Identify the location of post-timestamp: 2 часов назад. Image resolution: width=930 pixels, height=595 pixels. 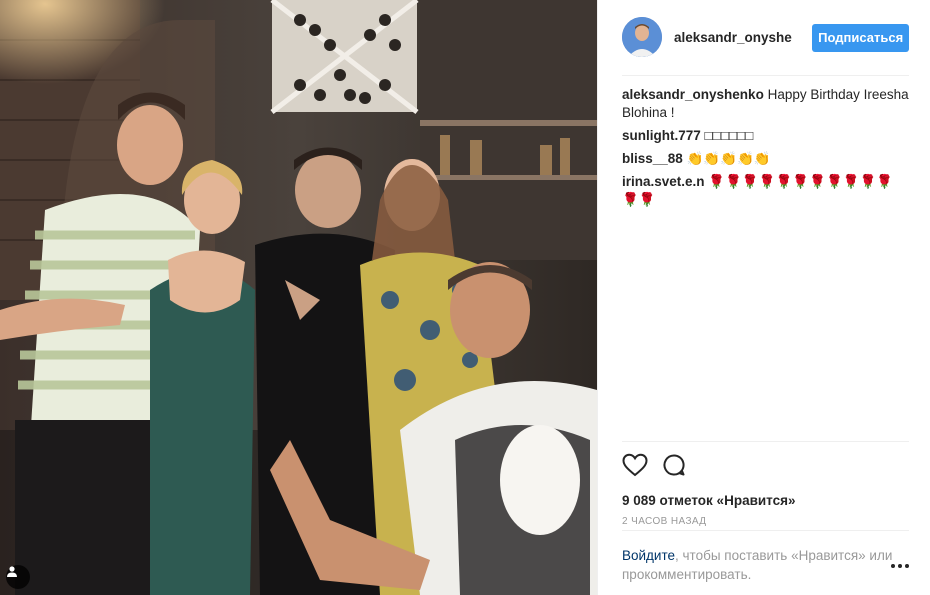
(765, 521).